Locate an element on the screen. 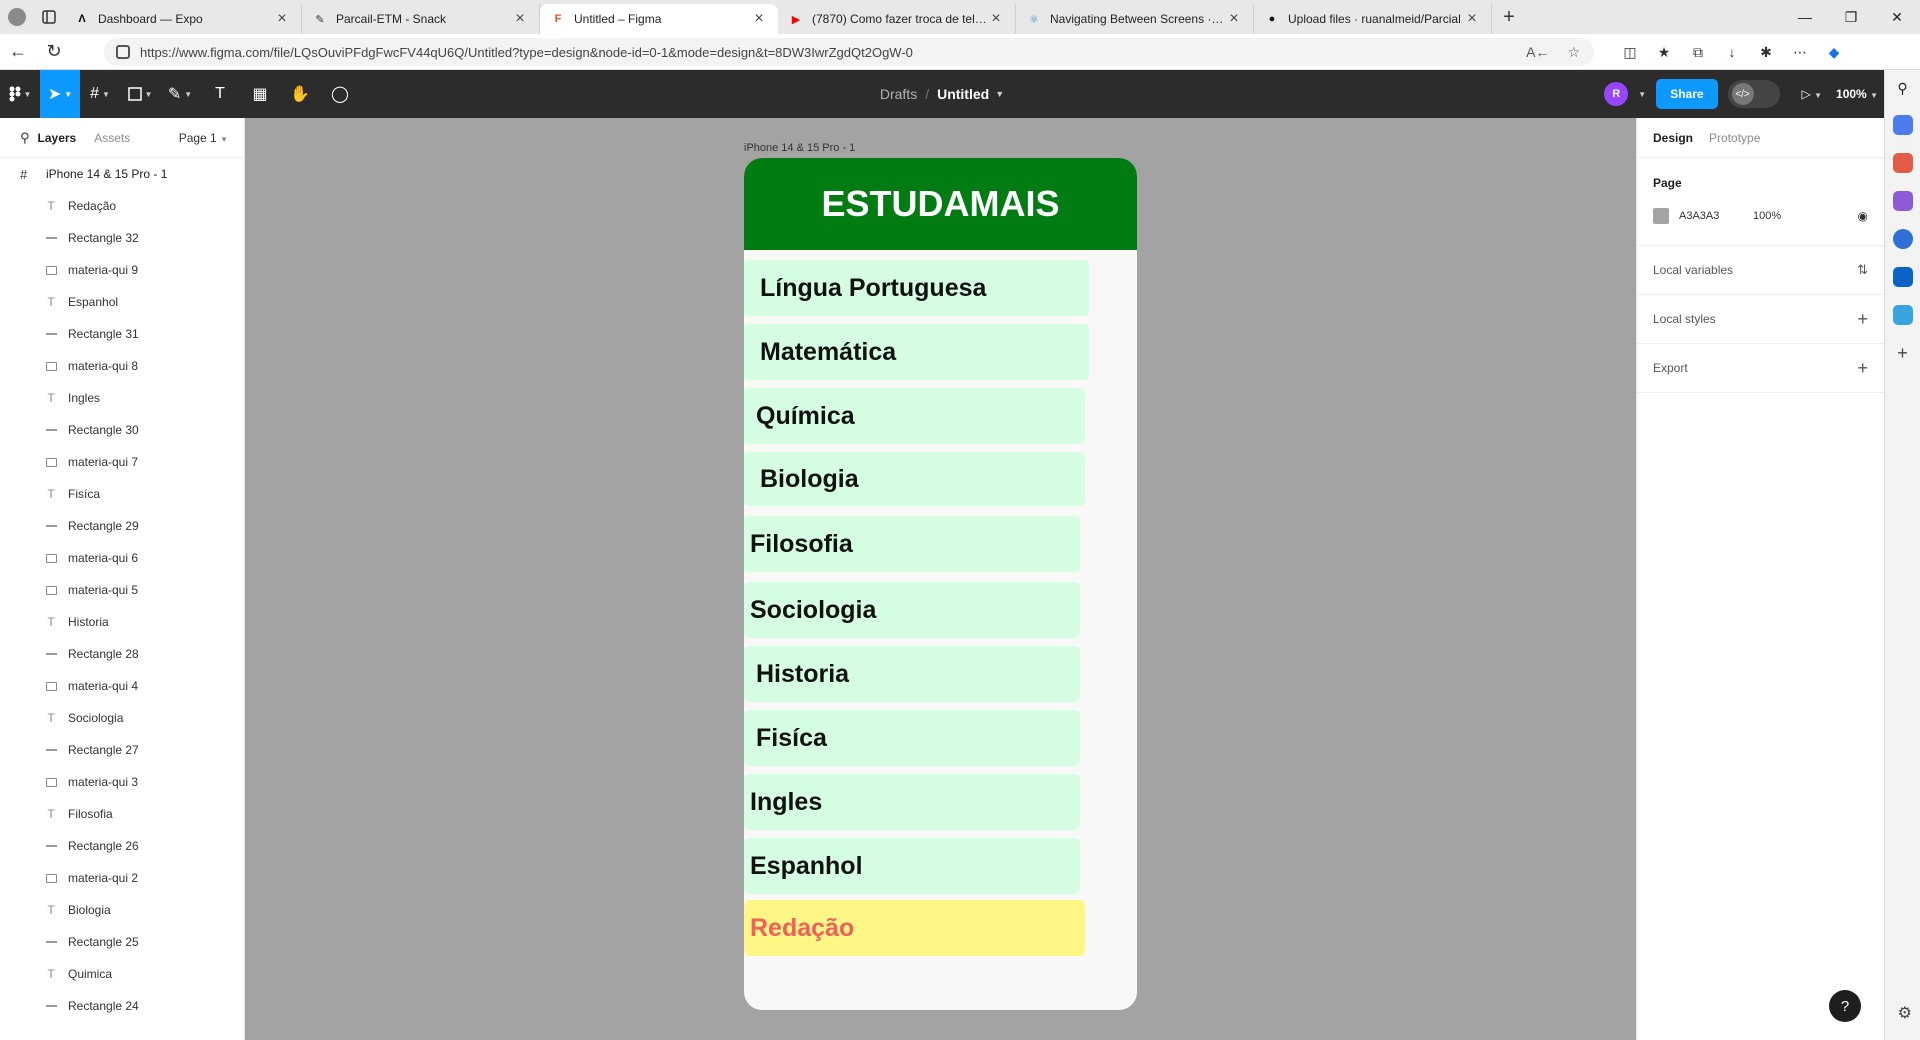  layer-item: T Historia is located at coordinates (122, 622).